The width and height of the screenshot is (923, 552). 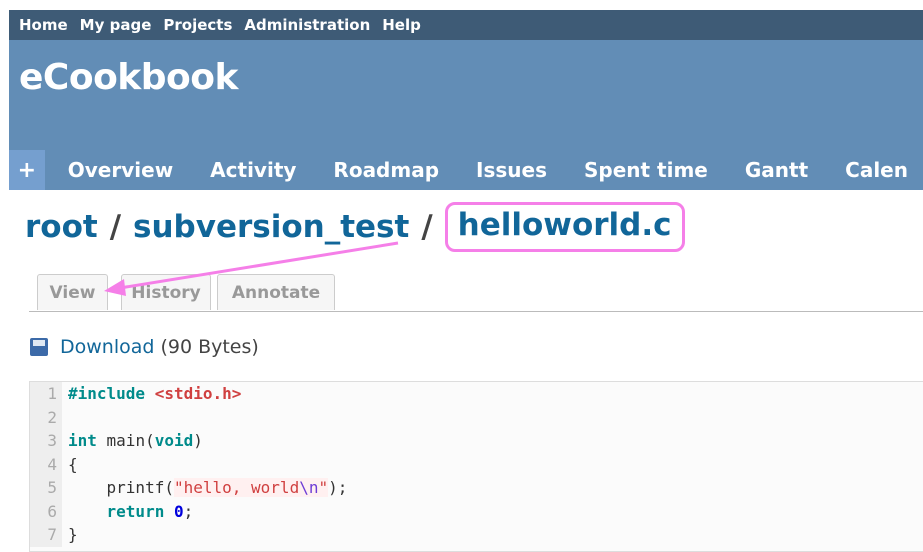 I want to click on tab-overview: Overview, so click(x=120, y=170).